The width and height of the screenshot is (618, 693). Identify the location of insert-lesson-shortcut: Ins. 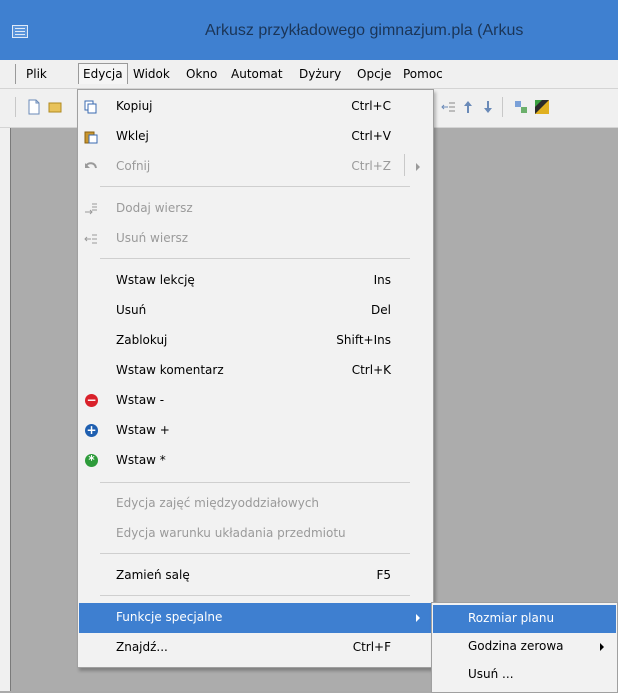
(382, 280).